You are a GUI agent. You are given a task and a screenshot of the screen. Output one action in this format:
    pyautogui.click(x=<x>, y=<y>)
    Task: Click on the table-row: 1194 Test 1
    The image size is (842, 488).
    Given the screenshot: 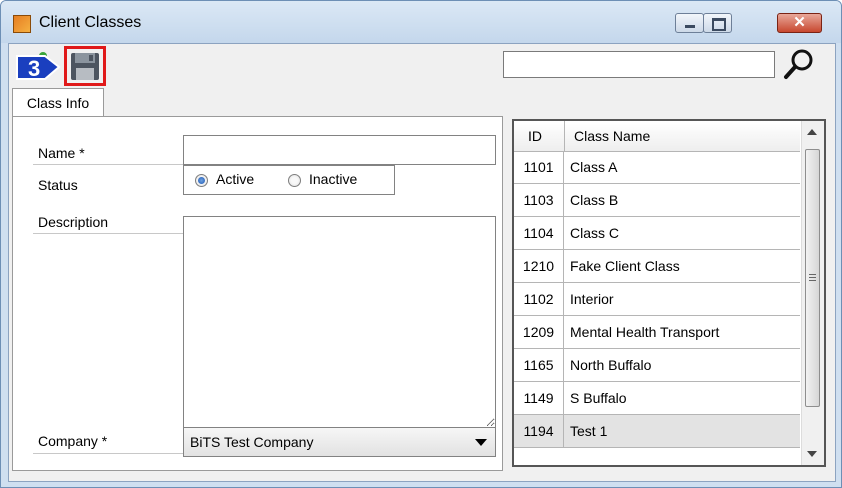 What is the action you would take?
    pyautogui.click(x=657, y=431)
    